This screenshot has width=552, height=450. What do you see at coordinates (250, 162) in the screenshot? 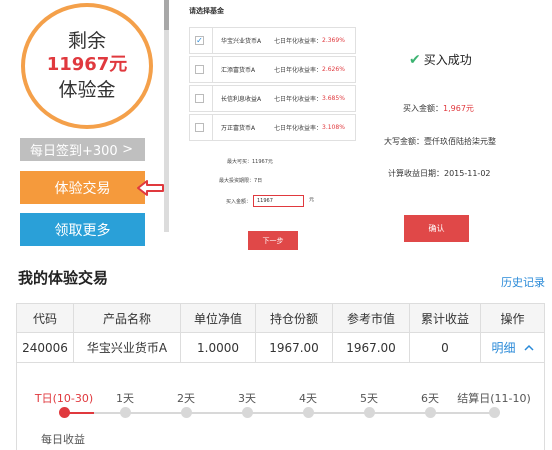
I see `max-buy-text: 最大可买：11967元` at bounding box center [250, 162].